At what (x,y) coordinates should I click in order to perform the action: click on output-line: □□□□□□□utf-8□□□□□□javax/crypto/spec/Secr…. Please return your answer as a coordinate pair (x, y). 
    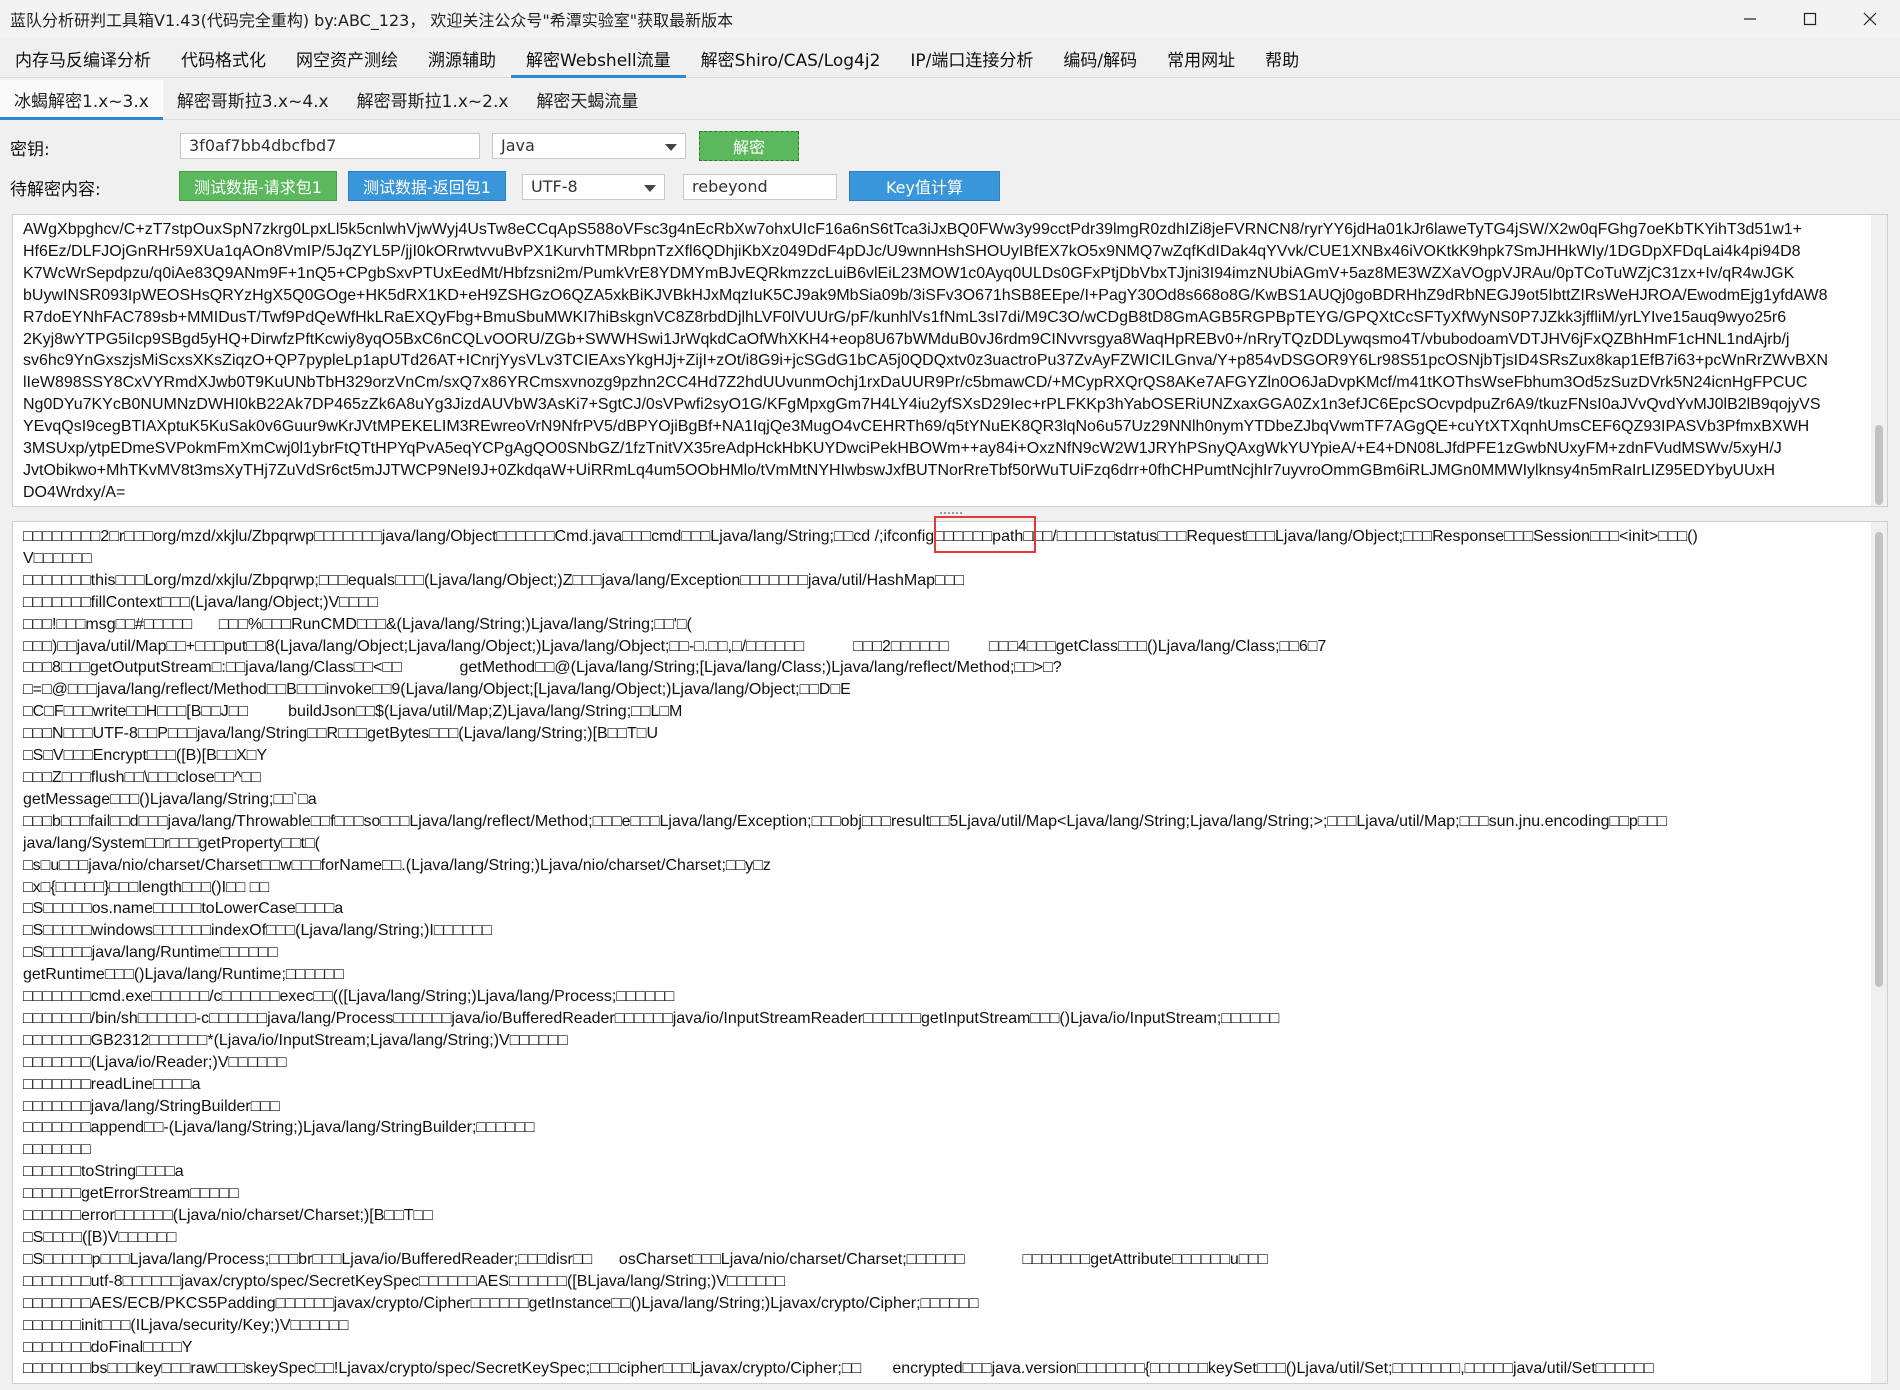
    Looking at the image, I should click on (404, 1281).